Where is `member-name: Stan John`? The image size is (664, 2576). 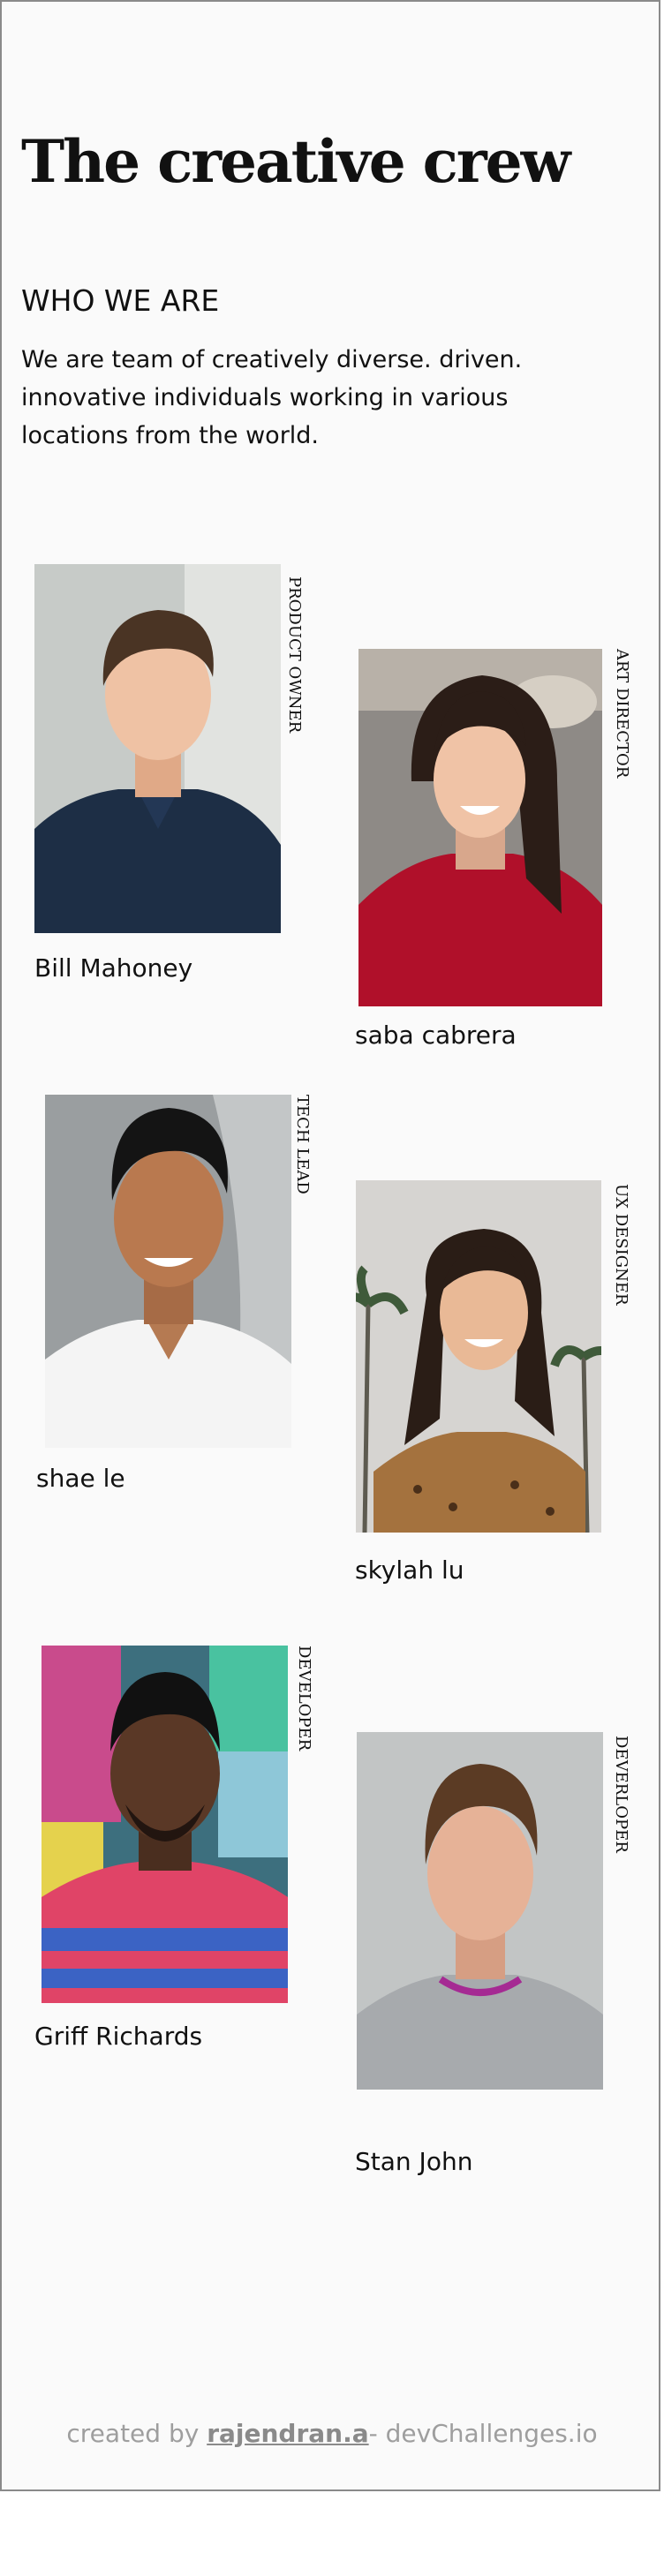 member-name: Stan John is located at coordinates (414, 2162).